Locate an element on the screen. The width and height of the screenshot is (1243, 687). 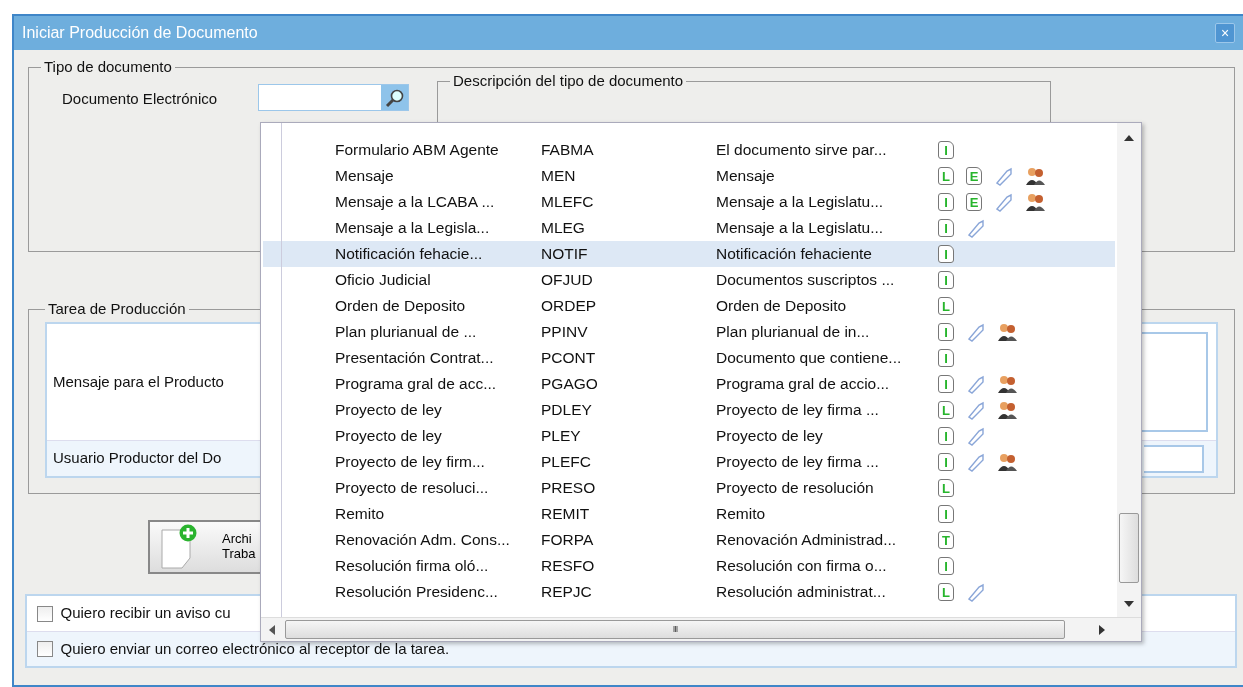
field-label: Documento Electrónico is located at coordinates (140, 99).